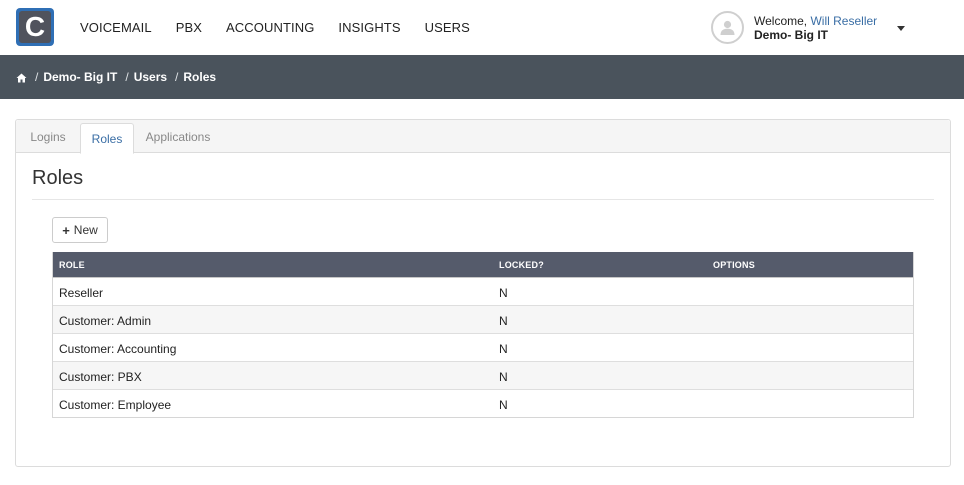 The height and width of the screenshot is (485, 964). I want to click on avatar, so click(727, 27).